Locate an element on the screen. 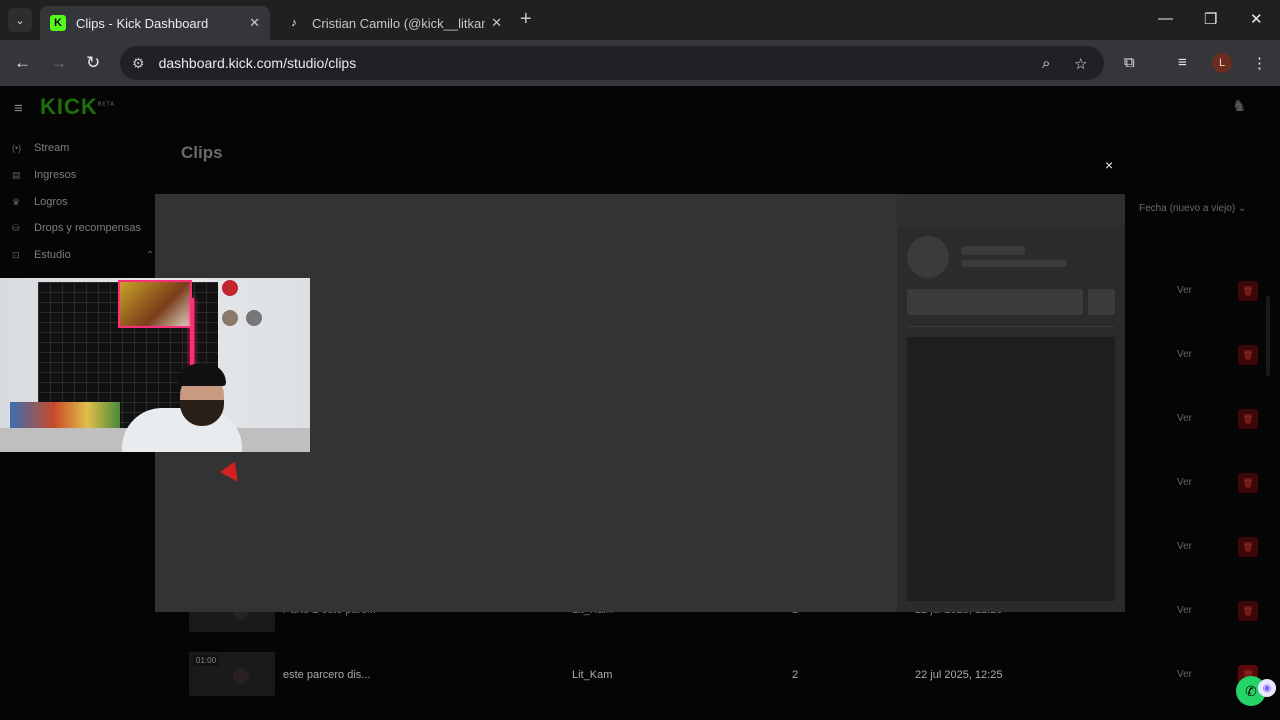 The image size is (1280, 720). hamburger-menu-icon: ≡ is located at coordinates (18, 108).